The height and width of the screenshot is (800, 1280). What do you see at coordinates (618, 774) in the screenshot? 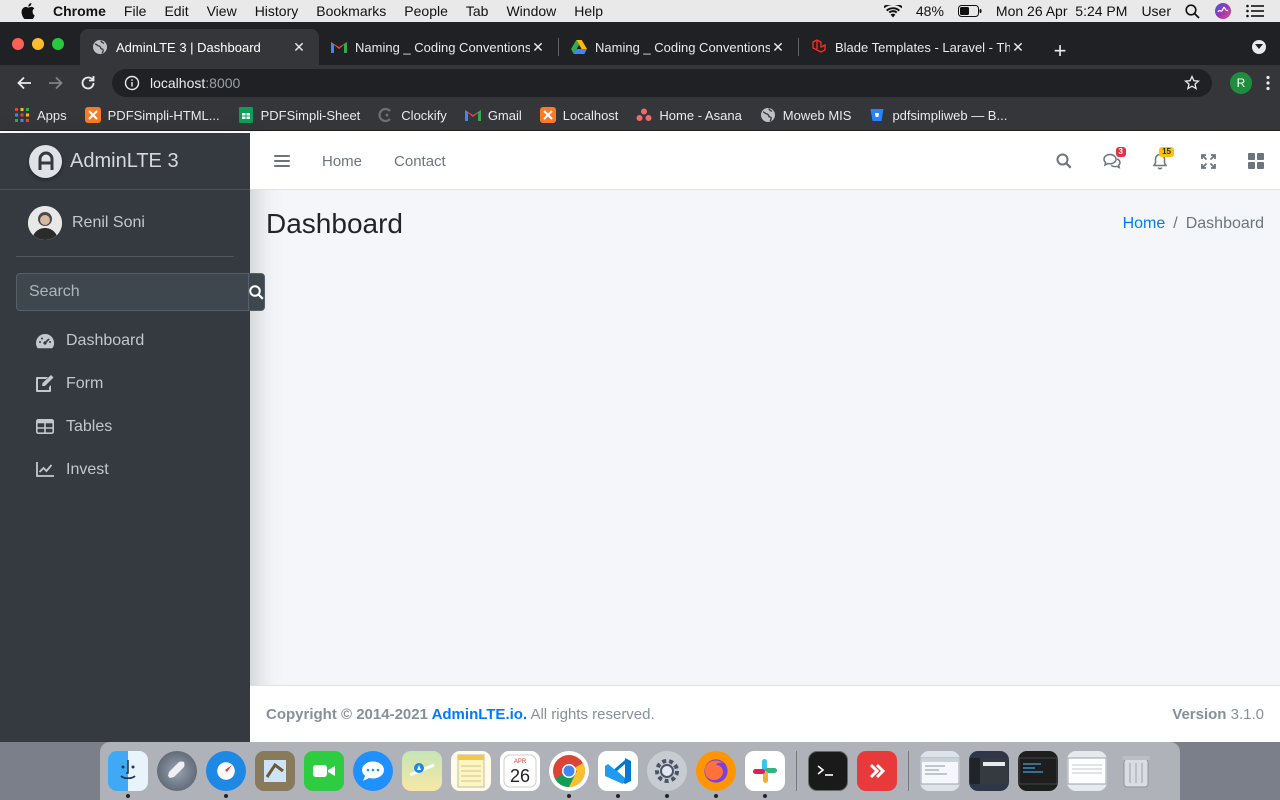
I see `vscode-icon` at bounding box center [618, 774].